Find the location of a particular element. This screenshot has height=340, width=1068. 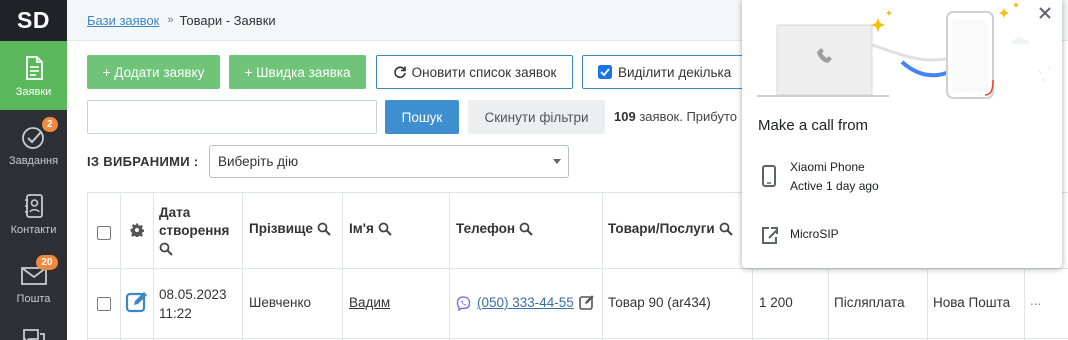

search-input is located at coordinates (232, 117).